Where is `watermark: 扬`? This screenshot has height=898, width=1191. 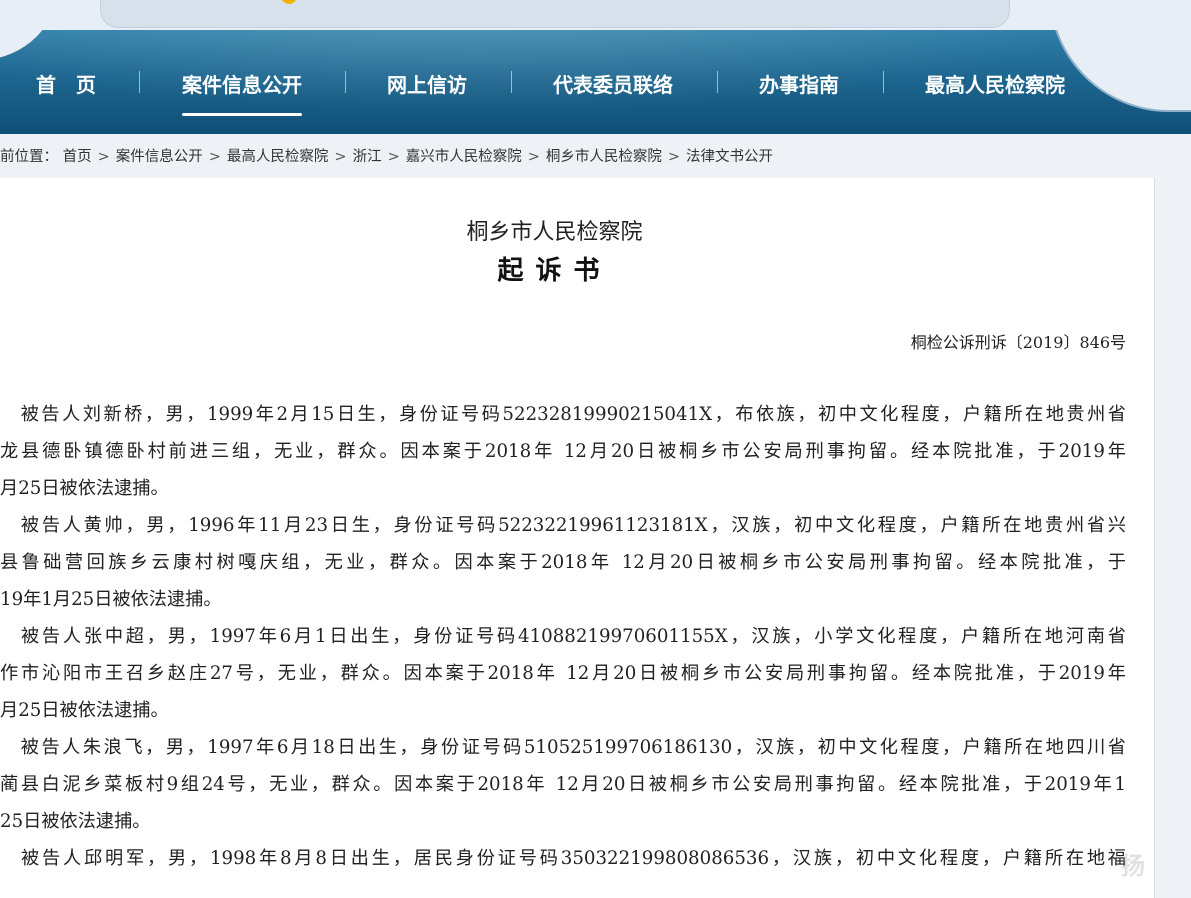 watermark: 扬 is located at coordinates (1133, 866).